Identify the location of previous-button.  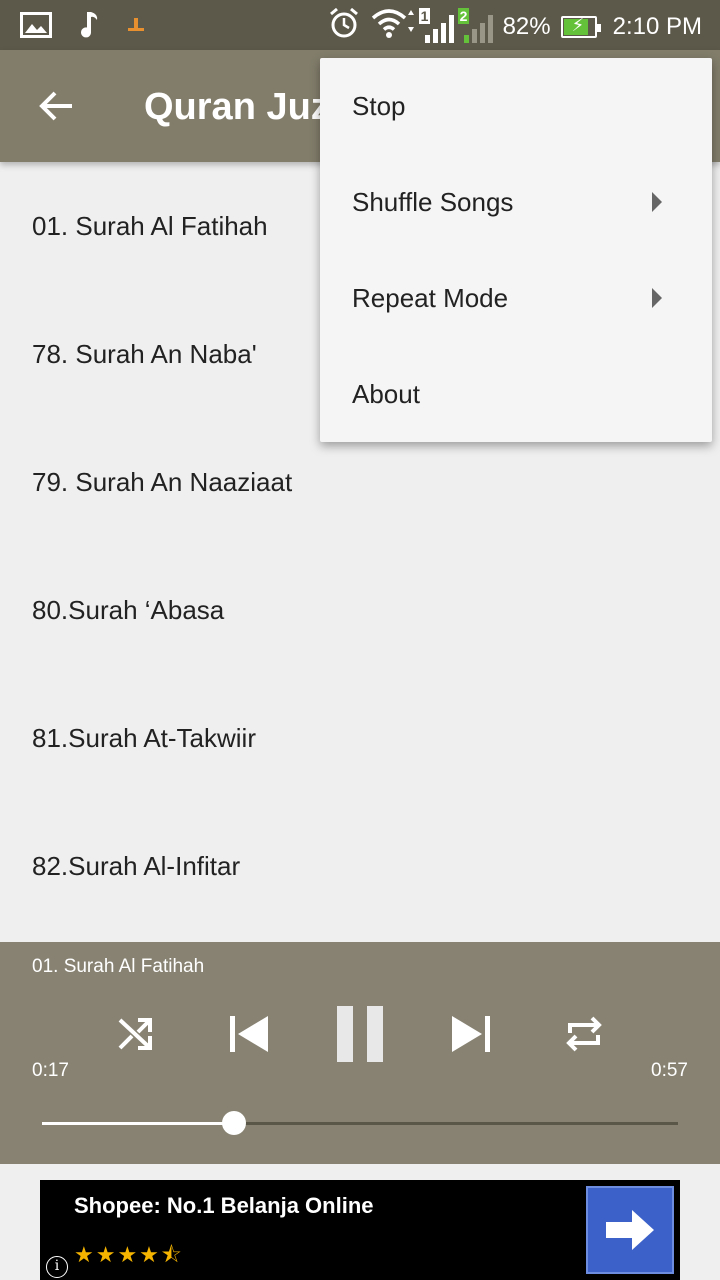
(248, 1034).